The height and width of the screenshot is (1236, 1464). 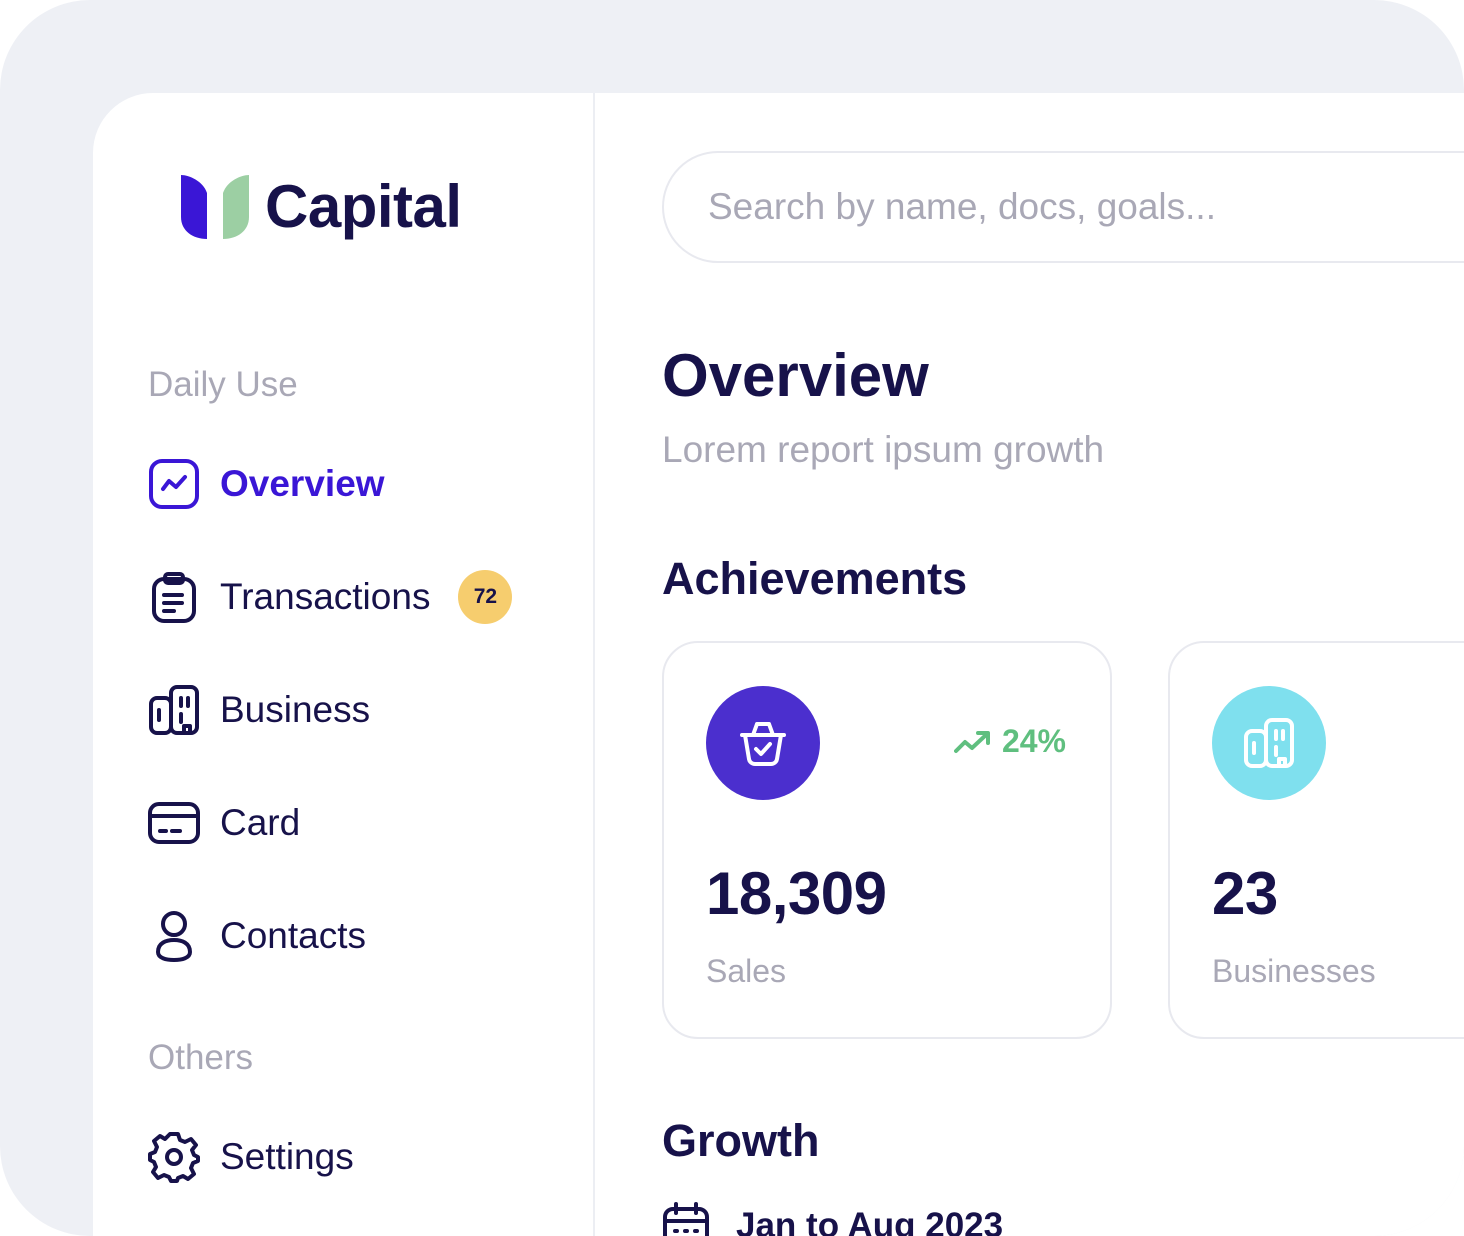 I want to click on sidebar-item-label: Card, so click(x=260, y=822).